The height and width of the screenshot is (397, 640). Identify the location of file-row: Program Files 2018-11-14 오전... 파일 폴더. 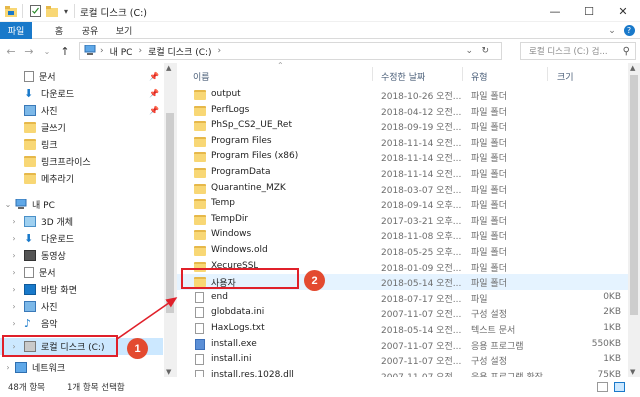
(403, 142).